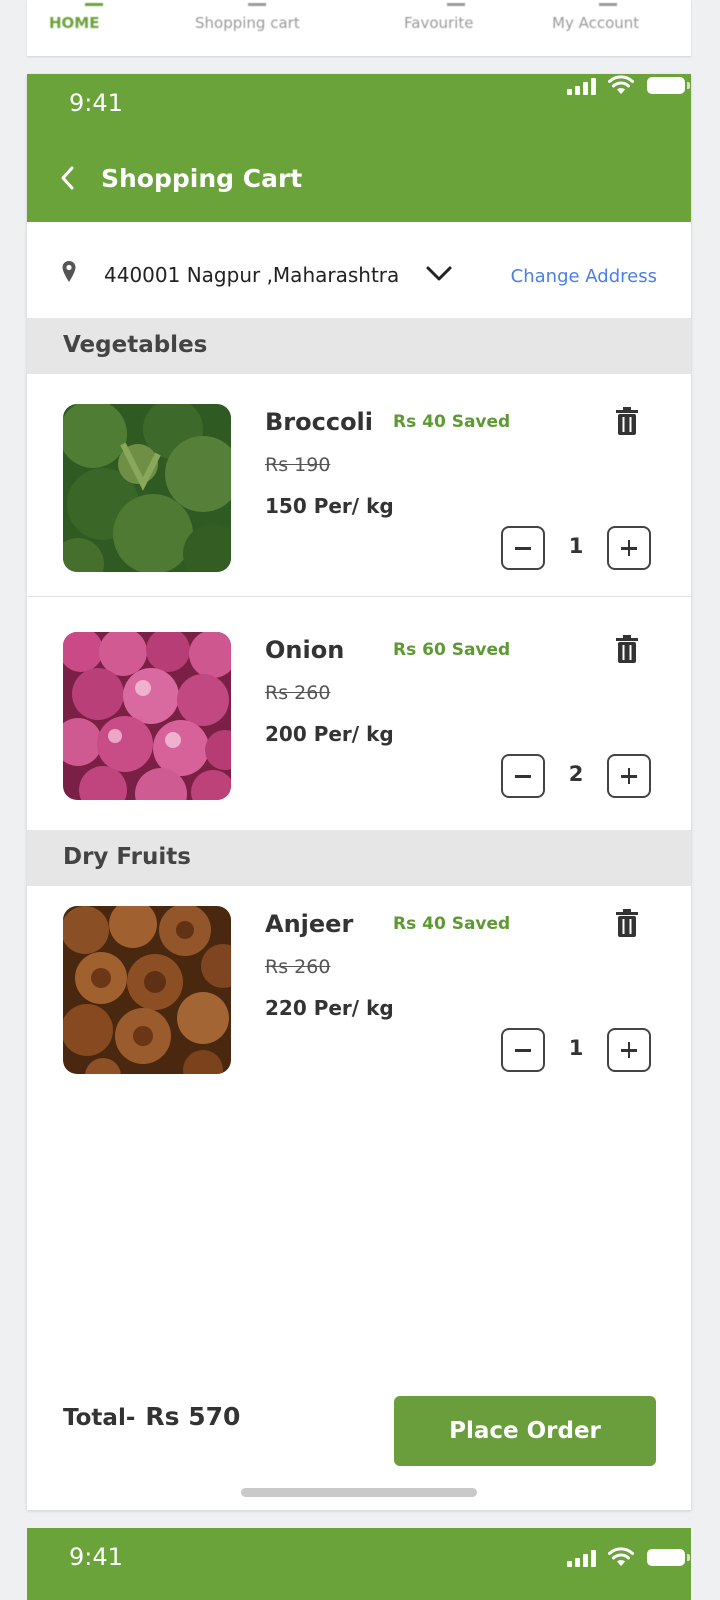  What do you see at coordinates (193, 1416) in the screenshot?
I see `total-amount: Rs 570` at bounding box center [193, 1416].